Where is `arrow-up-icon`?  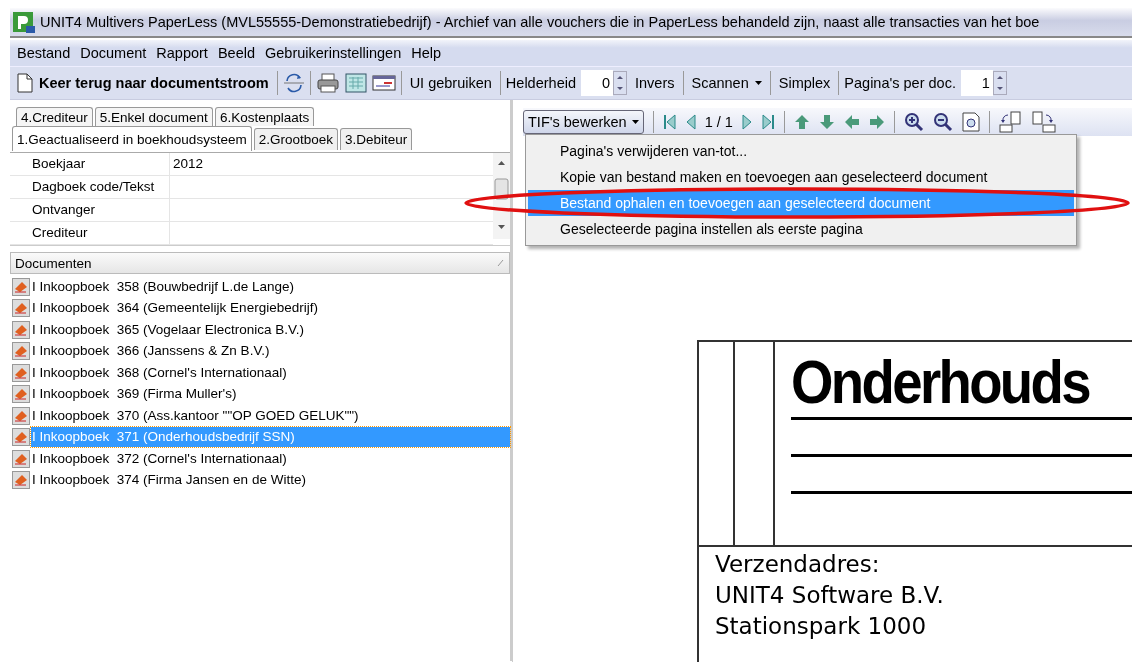
arrow-up-icon is located at coordinates (801, 122).